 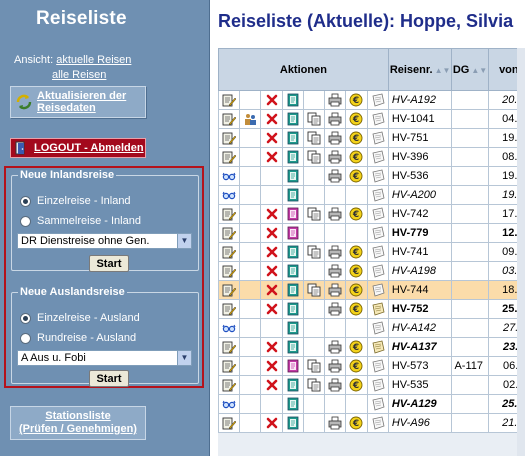 I want to click on refresh-button: Aktualisieren der Reisedaten, so click(x=78, y=102).